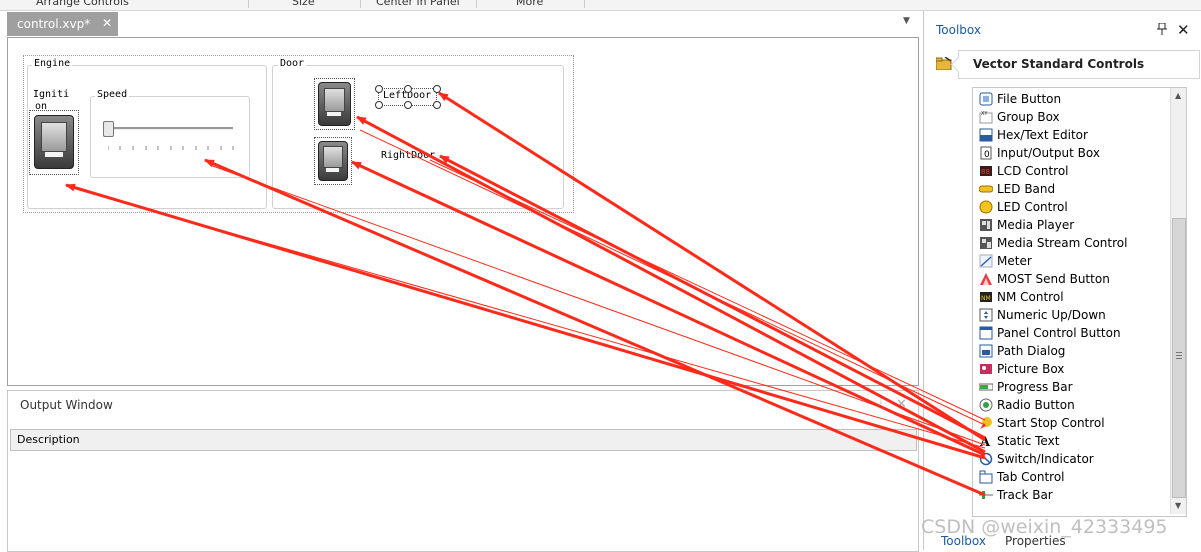 This screenshot has height=552, width=1201. What do you see at coordinates (986, 279) in the screenshot?
I see `most-send-icon` at bounding box center [986, 279].